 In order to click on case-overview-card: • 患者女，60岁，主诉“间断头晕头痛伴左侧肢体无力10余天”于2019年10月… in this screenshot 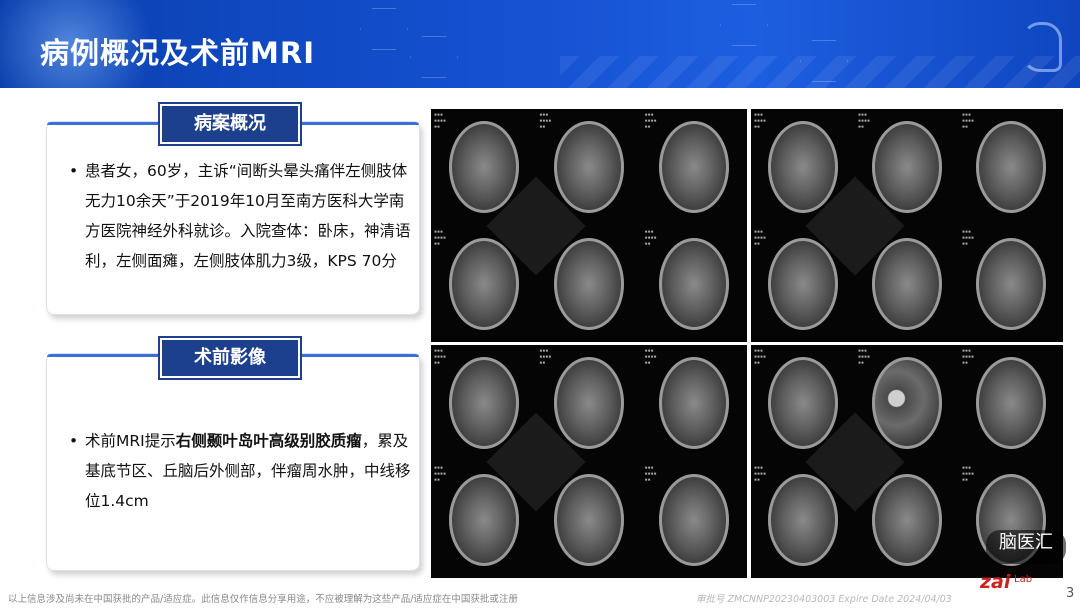, I will do `click(233, 218)`.